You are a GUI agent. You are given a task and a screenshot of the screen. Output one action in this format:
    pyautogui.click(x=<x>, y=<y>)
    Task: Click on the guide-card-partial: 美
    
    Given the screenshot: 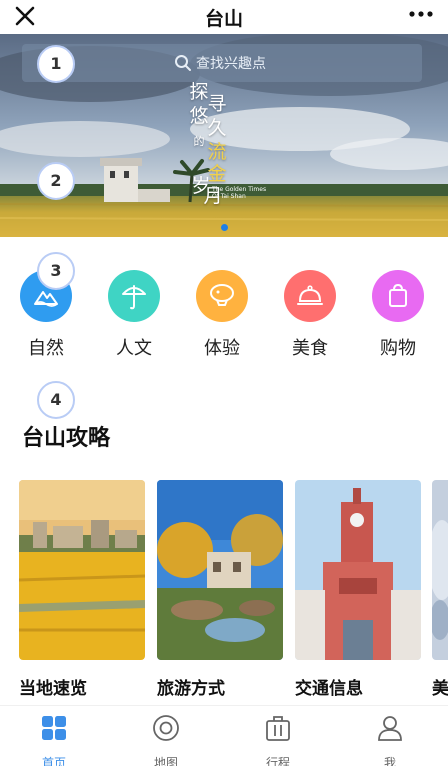 What is the action you would take?
    pyautogui.click(x=440, y=589)
    